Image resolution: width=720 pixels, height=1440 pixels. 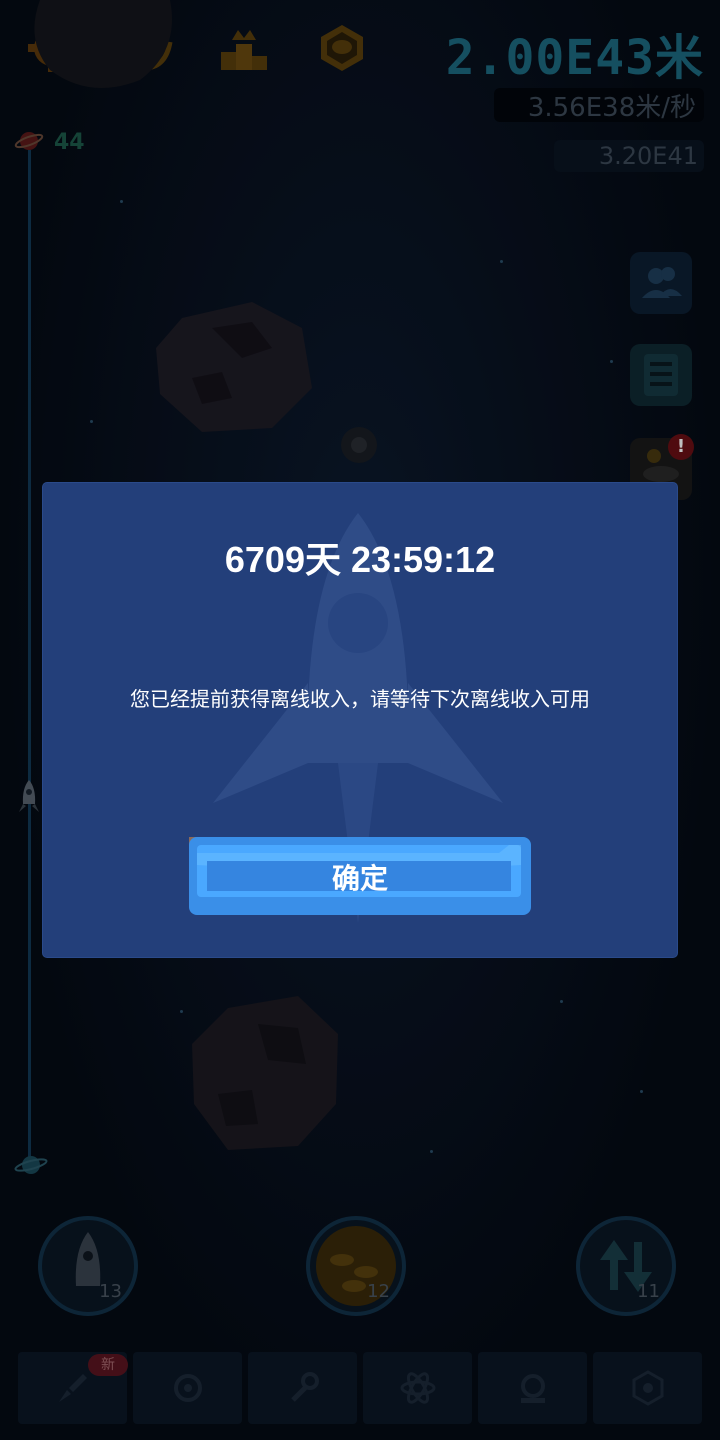 I want to click on dialog-message: 您已经提前获得离线收入，请等待下次离线收入可用, so click(x=360, y=699).